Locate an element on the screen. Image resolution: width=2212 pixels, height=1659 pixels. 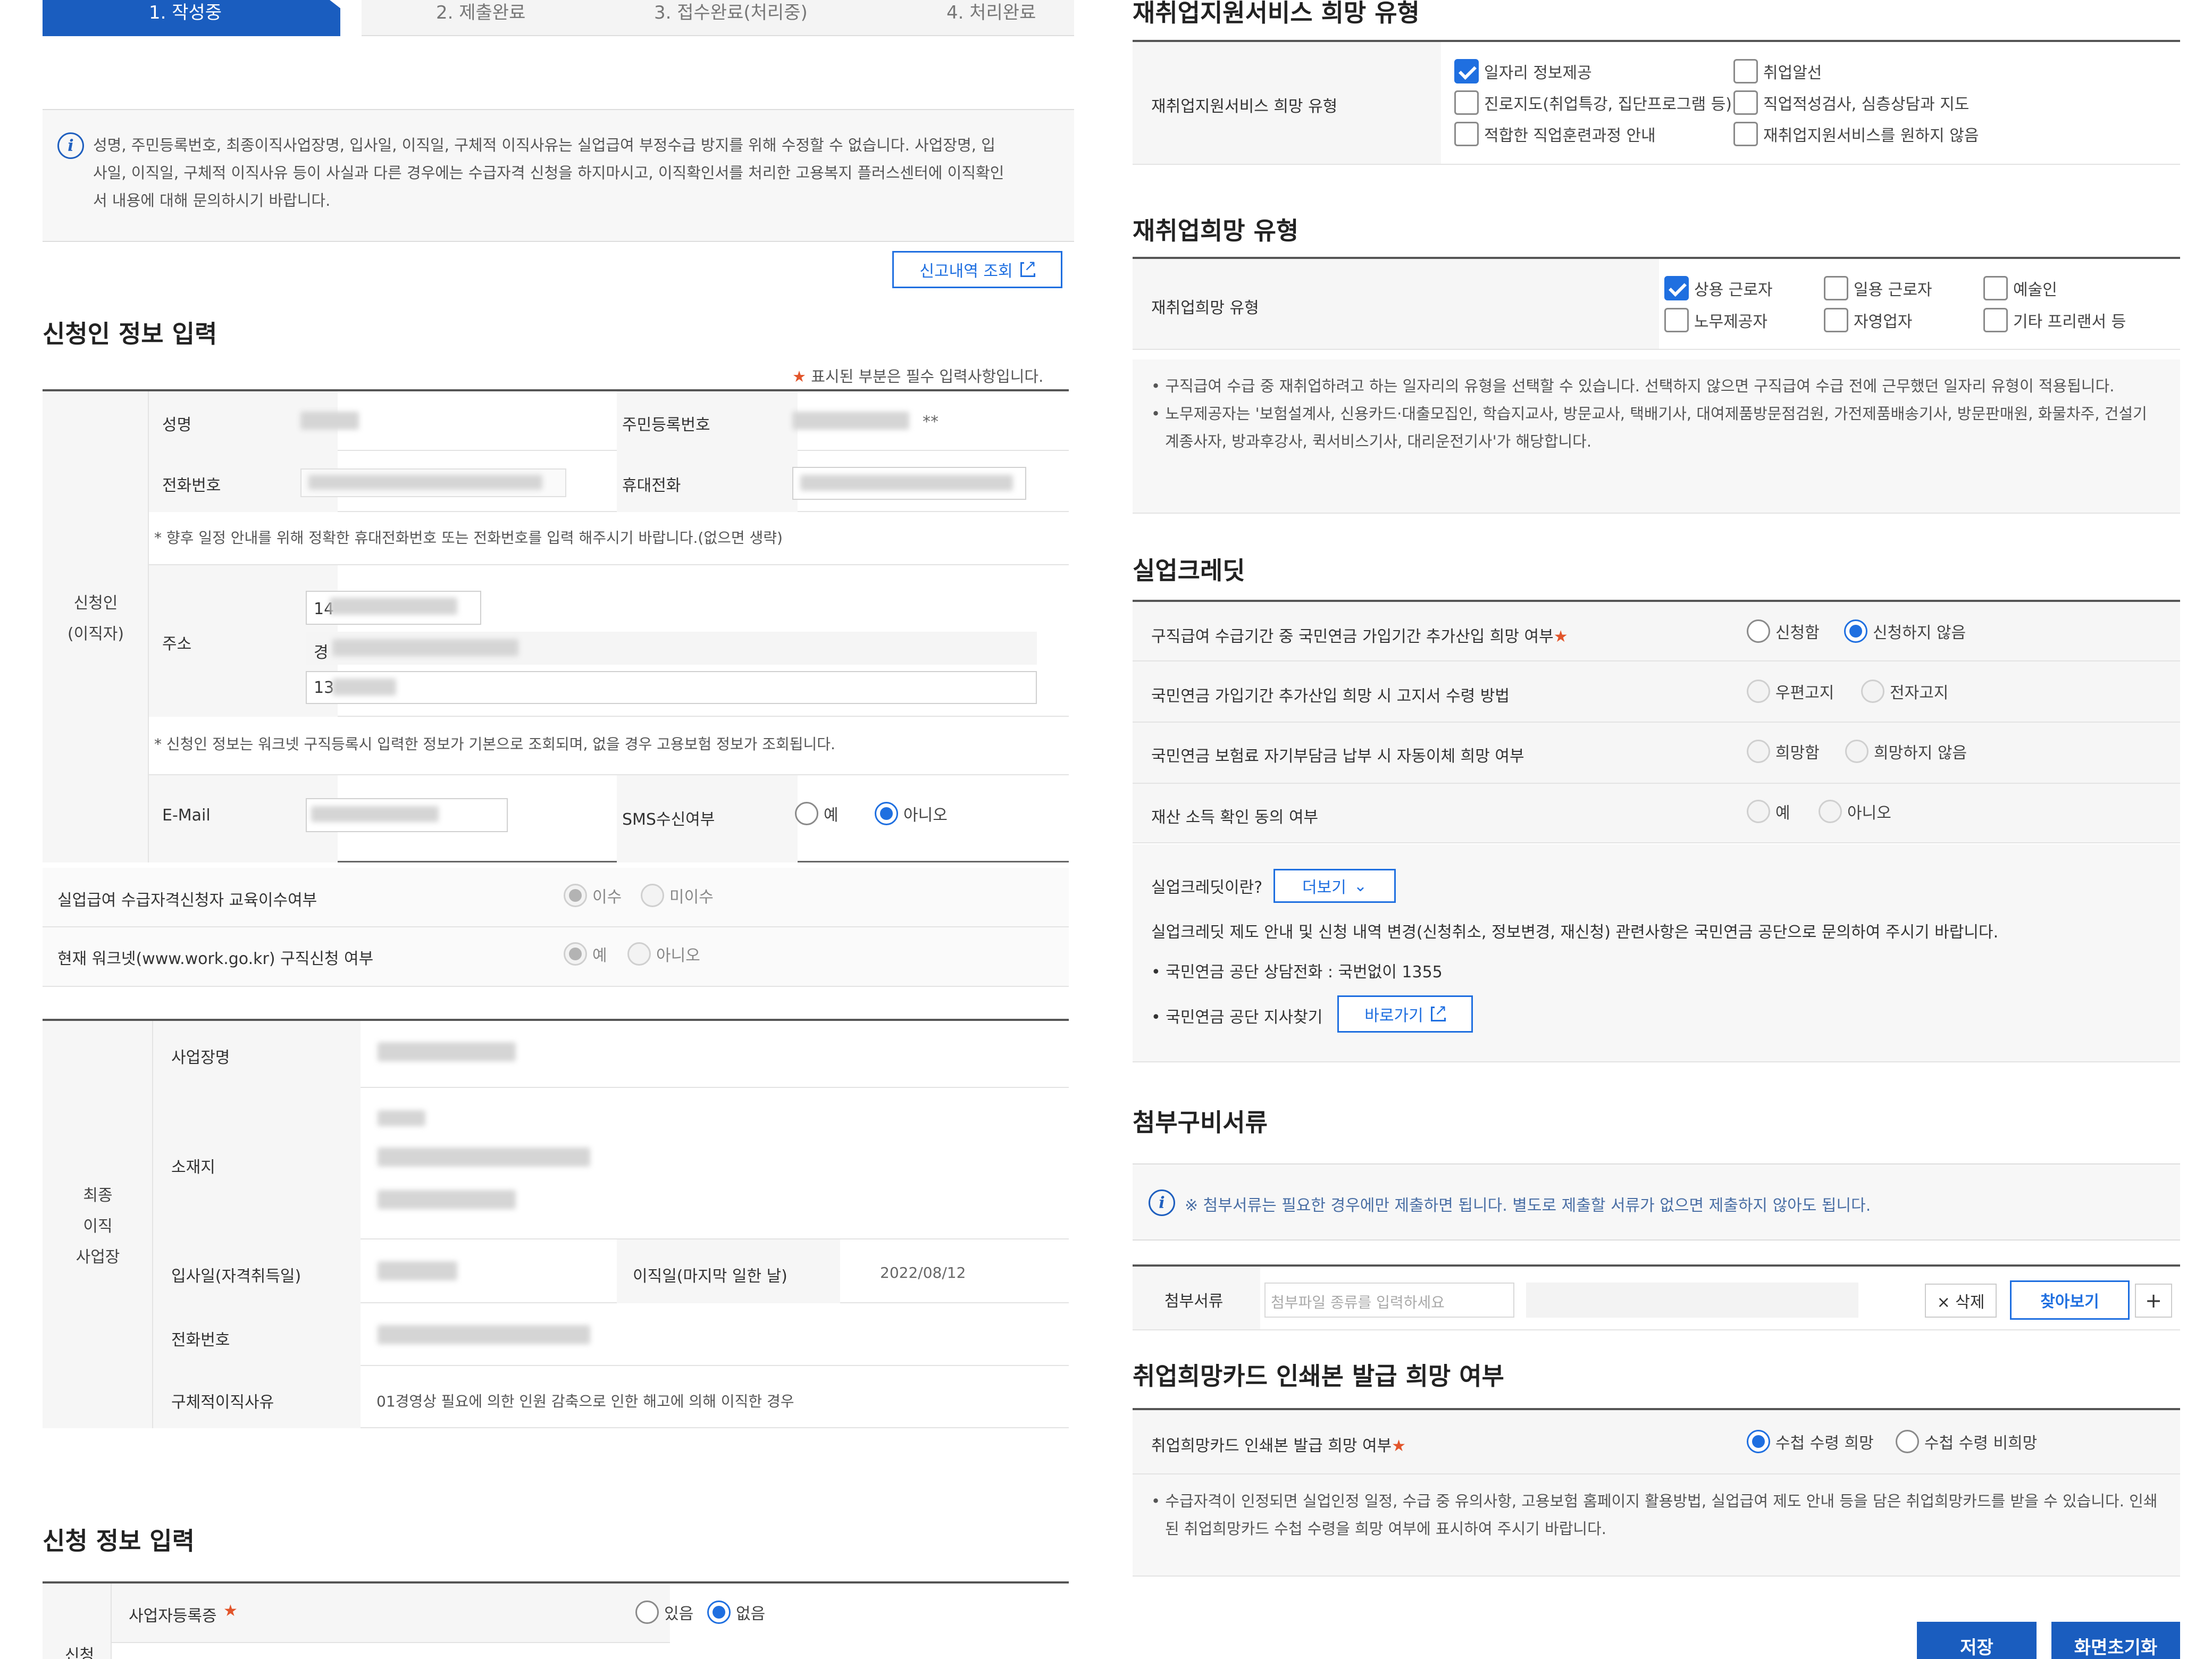
worknet-option-1-label: 예 is located at coordinates (599, 955).